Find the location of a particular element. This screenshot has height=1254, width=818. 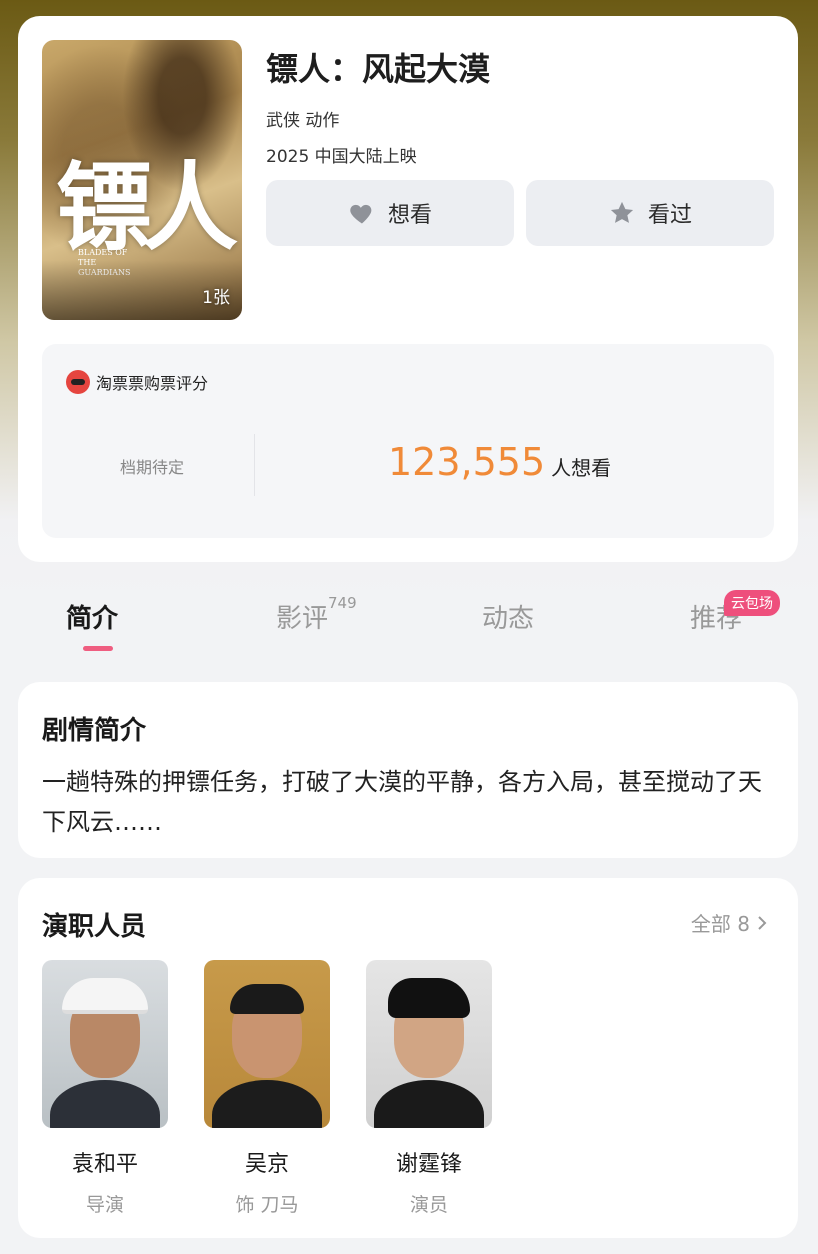

rating-source-label: 淘票票购票评分 is located at coordinates (152, 383).